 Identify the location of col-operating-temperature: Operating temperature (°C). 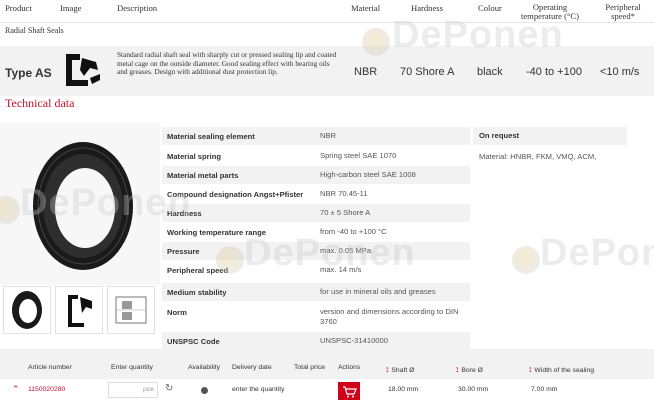
(550, 11).